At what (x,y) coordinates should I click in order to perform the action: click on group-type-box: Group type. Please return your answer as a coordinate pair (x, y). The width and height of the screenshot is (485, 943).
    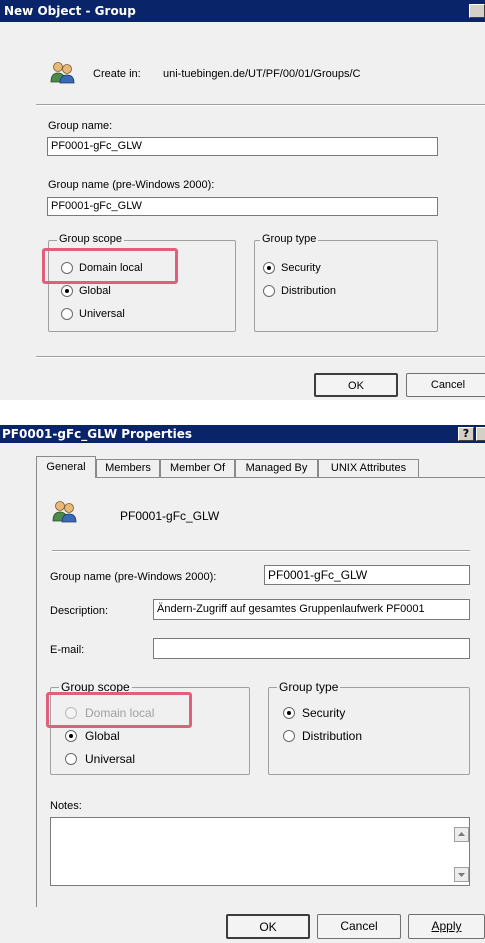
    Looking at the image, I should click on (369, 727).